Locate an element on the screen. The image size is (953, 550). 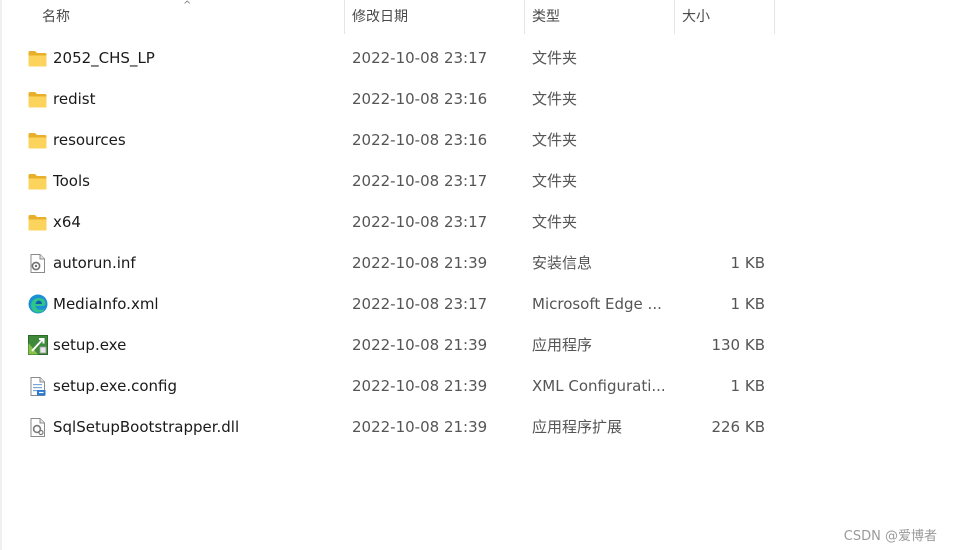
file-name: setup.exe is located at coordinates (90, 345).